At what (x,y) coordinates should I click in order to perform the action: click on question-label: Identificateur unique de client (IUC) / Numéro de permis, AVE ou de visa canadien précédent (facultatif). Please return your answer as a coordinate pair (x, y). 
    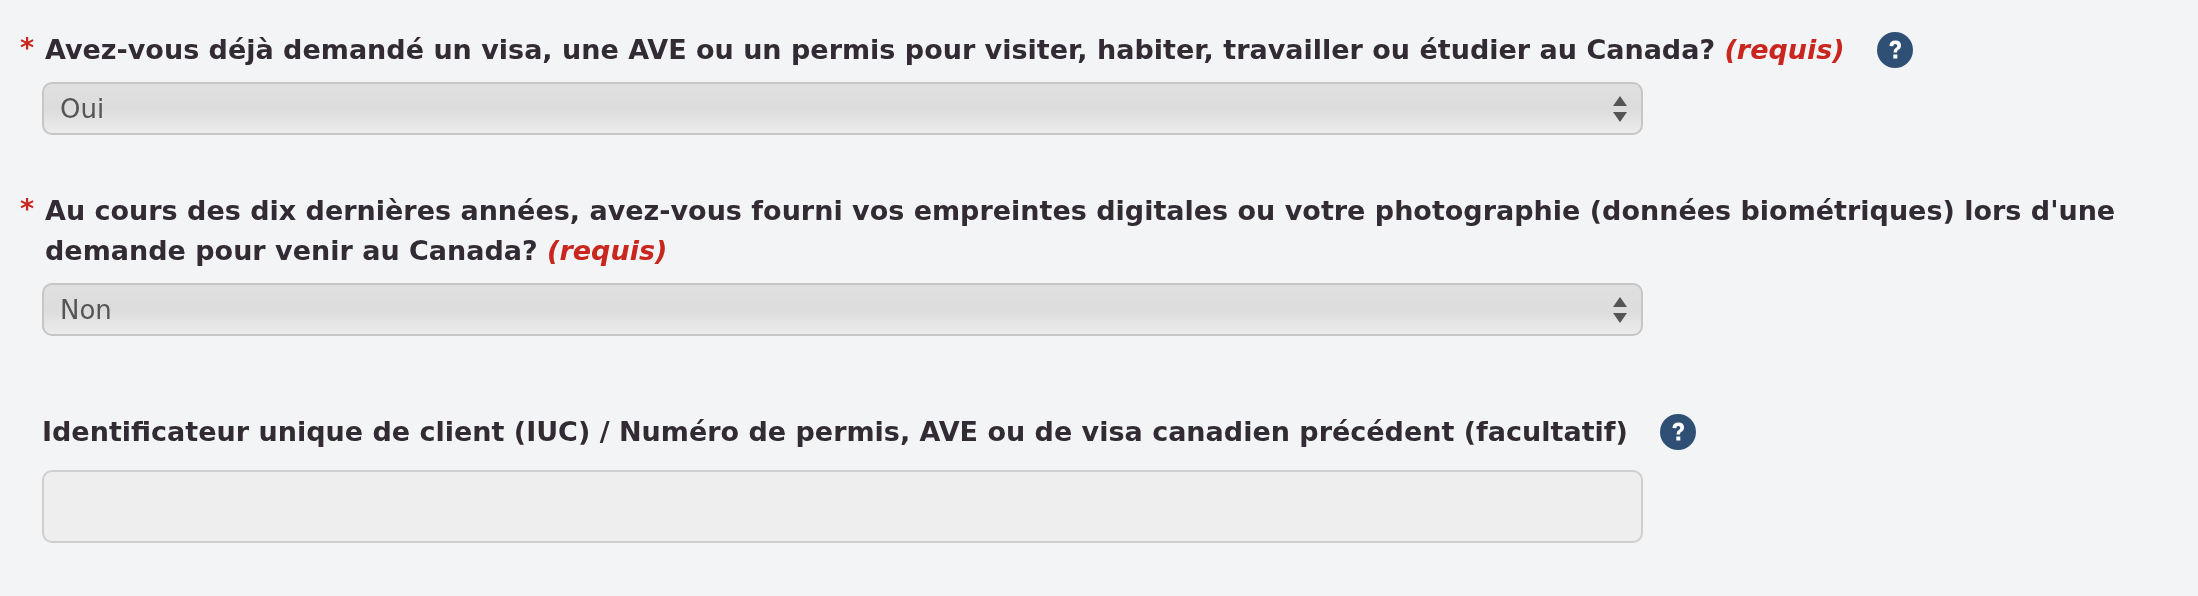
    Looking at the image, I should click on (835, 432).